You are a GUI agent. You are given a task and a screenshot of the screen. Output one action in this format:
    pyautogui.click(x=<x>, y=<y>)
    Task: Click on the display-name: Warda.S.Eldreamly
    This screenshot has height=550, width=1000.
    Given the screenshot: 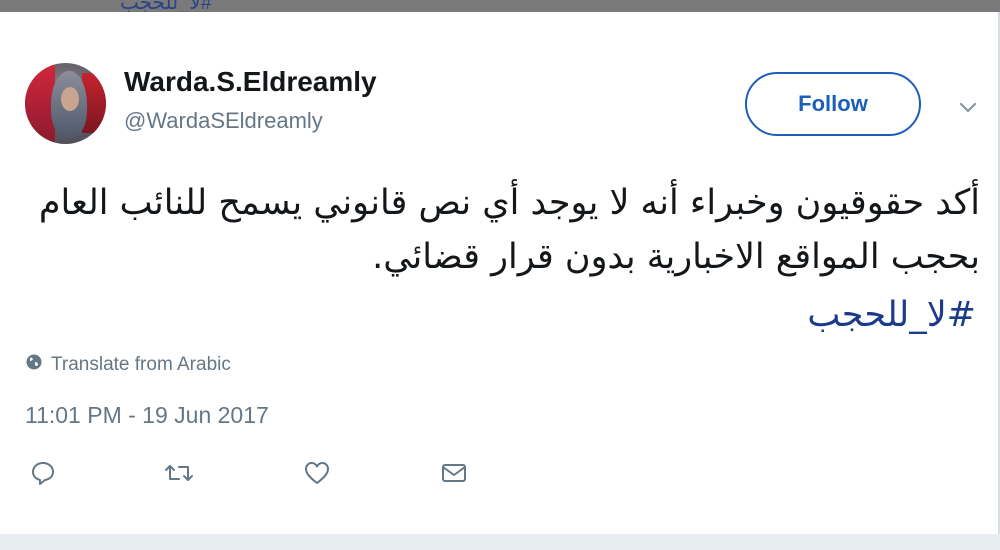 What is the action you would take?
    pyautogui.click(x=250, y=82)
    